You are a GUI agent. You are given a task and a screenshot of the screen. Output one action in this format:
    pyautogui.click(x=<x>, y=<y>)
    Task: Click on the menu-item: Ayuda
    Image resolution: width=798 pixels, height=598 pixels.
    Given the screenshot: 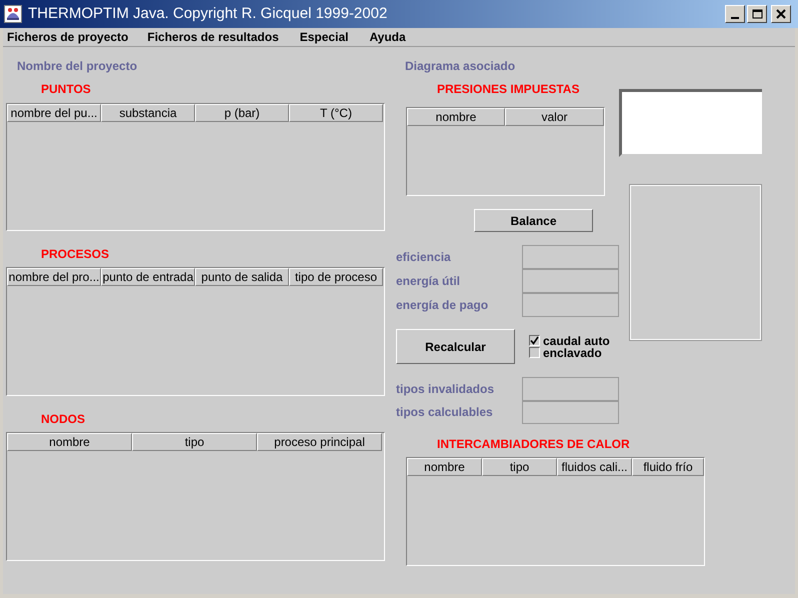 What is the action you would take?
    pyautogui.click(x=387, y=37)
    